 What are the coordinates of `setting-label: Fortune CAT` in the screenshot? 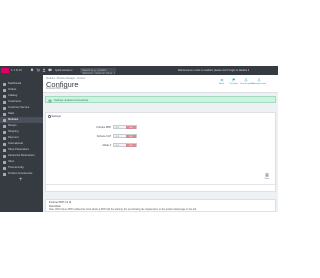 It's located at (103, 136).